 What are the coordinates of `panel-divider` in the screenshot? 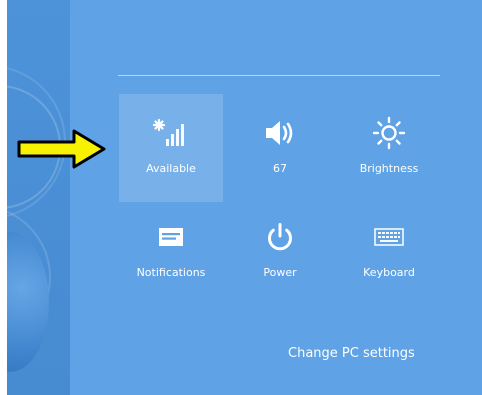 It's located at (279, 75).